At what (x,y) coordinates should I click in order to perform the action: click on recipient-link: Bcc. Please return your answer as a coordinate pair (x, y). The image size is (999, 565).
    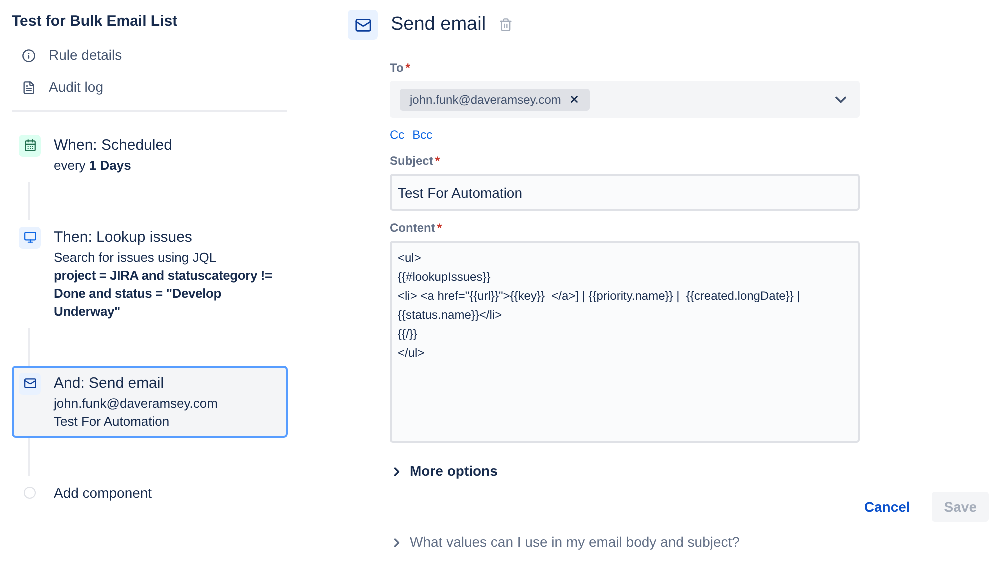
    Looking at the image, I should click on (422, 135).